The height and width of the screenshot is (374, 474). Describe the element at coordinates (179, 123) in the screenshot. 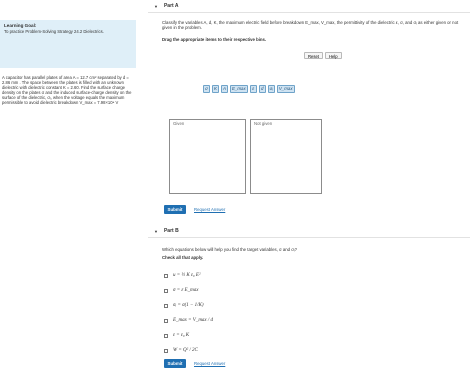

I see `bin-given-label: Given` at that location.